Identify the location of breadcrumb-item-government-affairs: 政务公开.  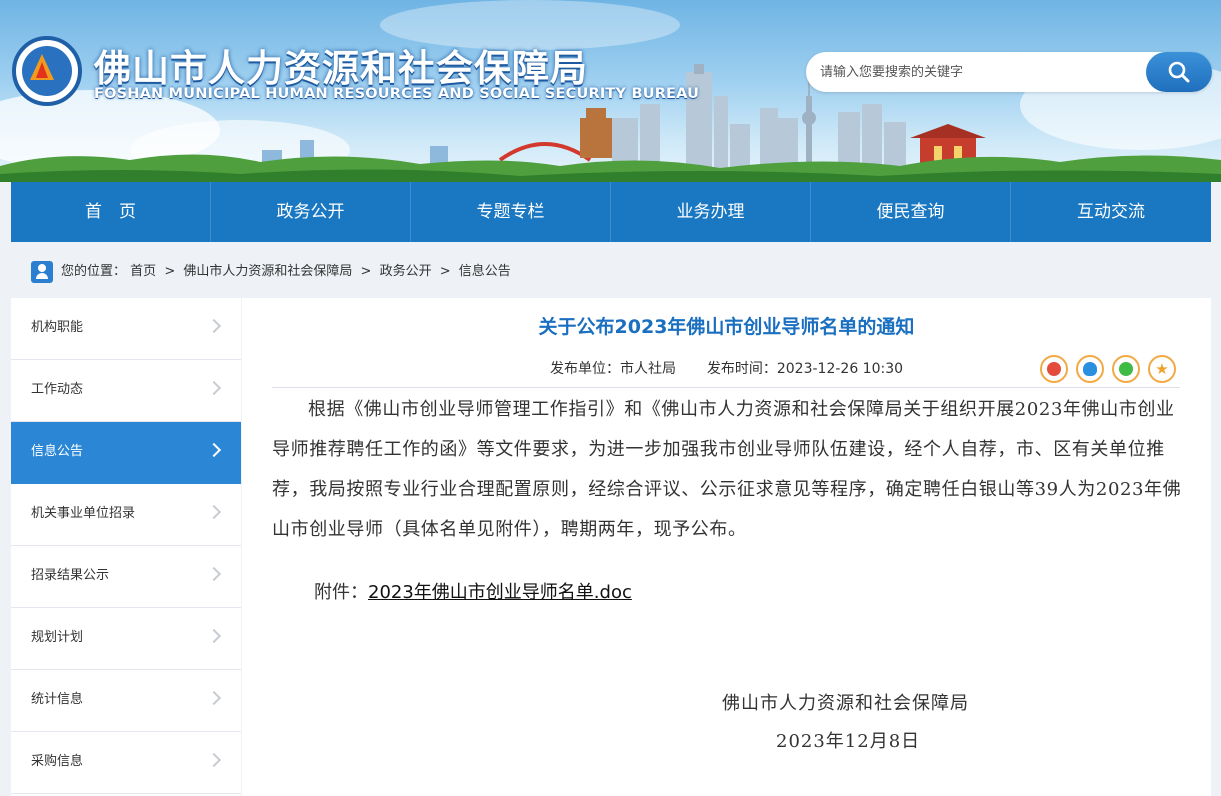
(406, 271).